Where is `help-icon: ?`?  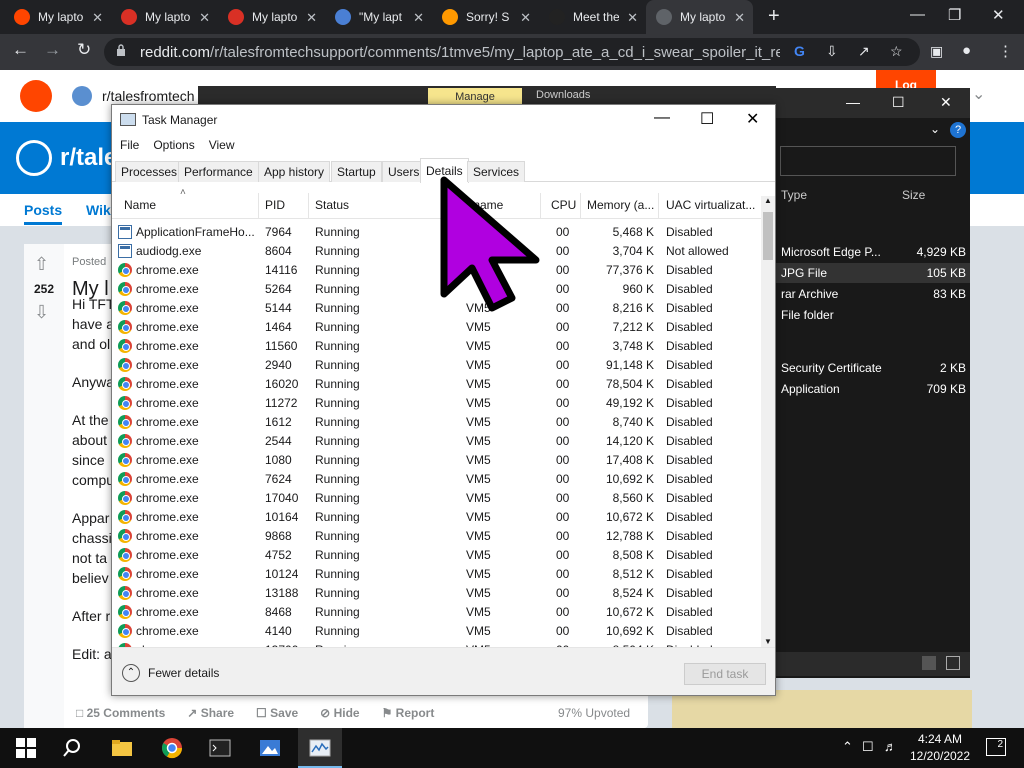 help-icon: ? is located at coordinates (958, 130).